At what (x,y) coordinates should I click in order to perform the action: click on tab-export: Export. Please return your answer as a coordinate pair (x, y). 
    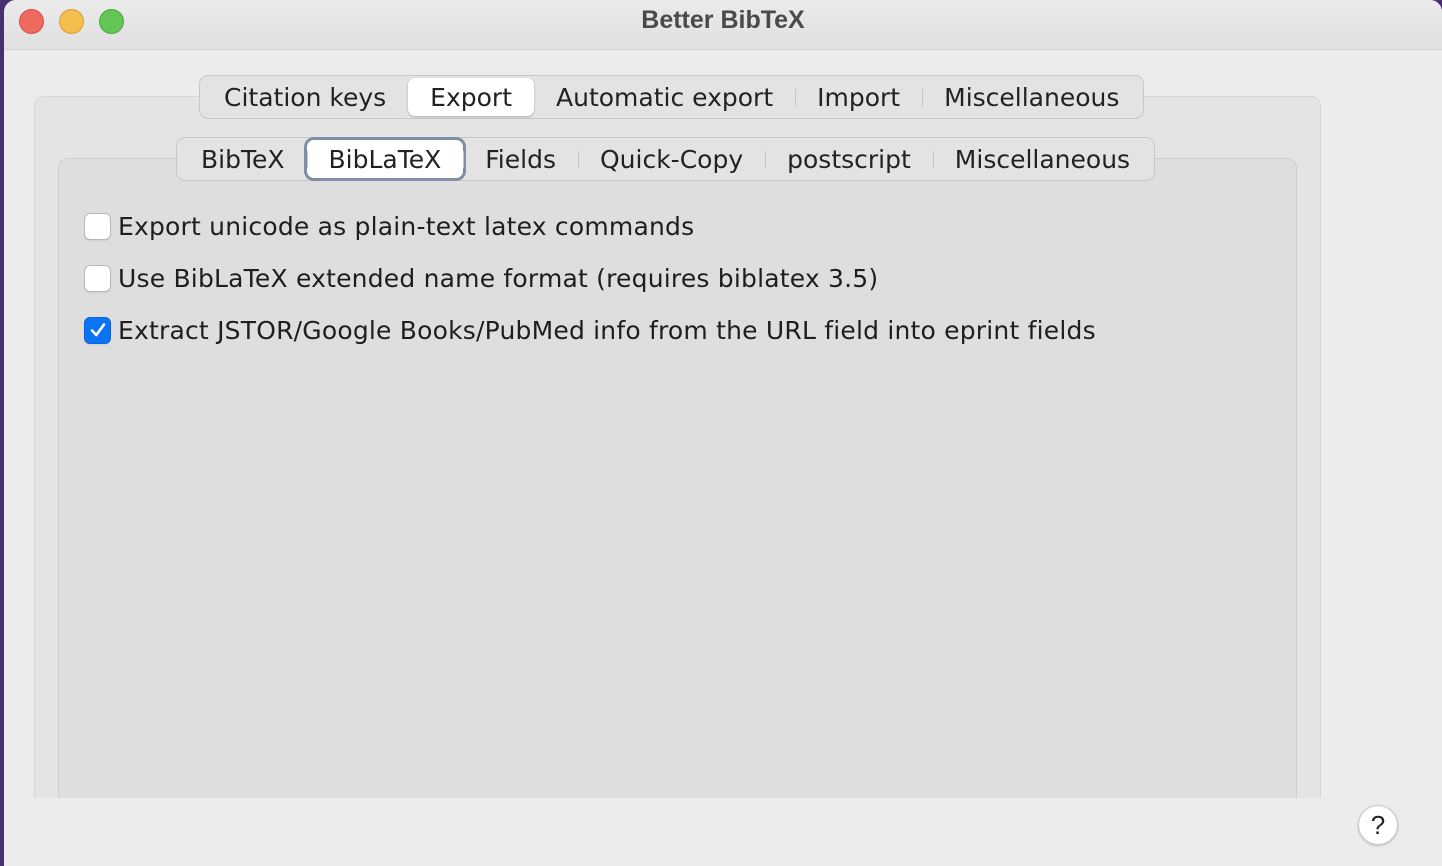
    Looking at the image, I should click on (471, 97).